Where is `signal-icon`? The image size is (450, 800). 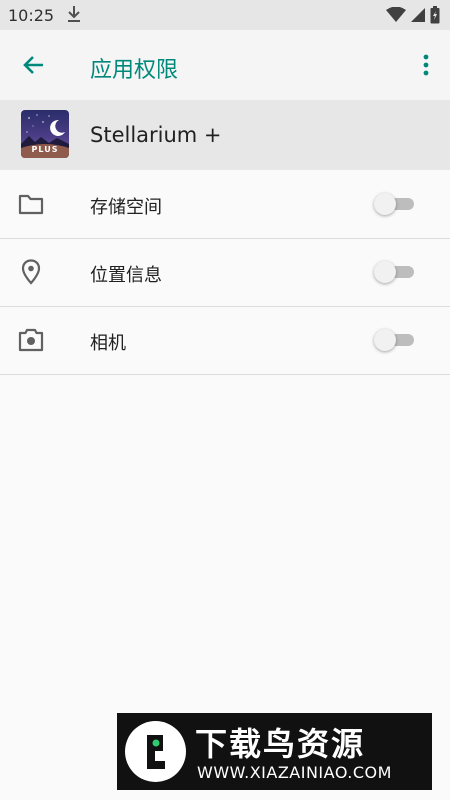
signal-icon is located at coordinates (418, 17).